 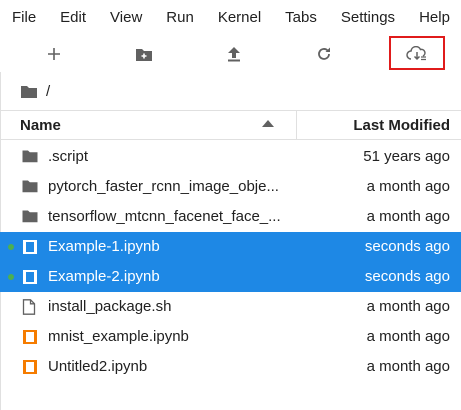 I want to click on new-launcher-button, so click(x=54, y=54).